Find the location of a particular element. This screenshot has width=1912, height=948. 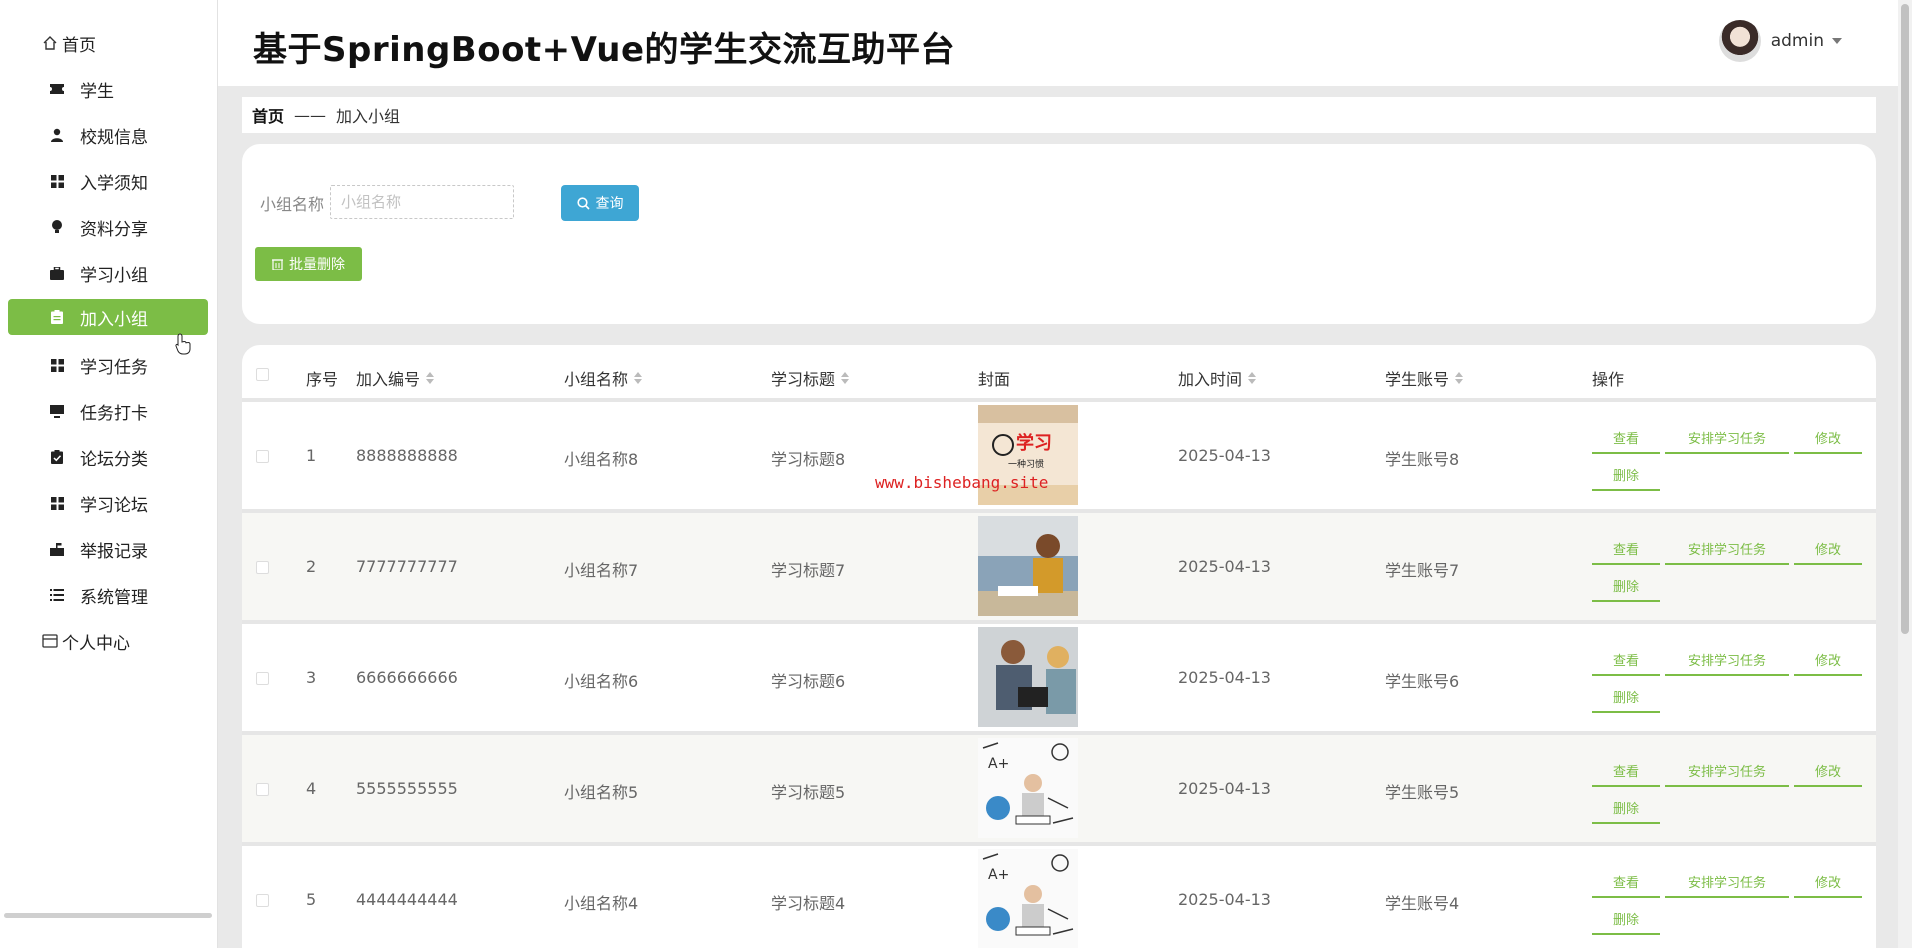

cell-student-account: 学生账号7 is located at coordinates (1422, 570).